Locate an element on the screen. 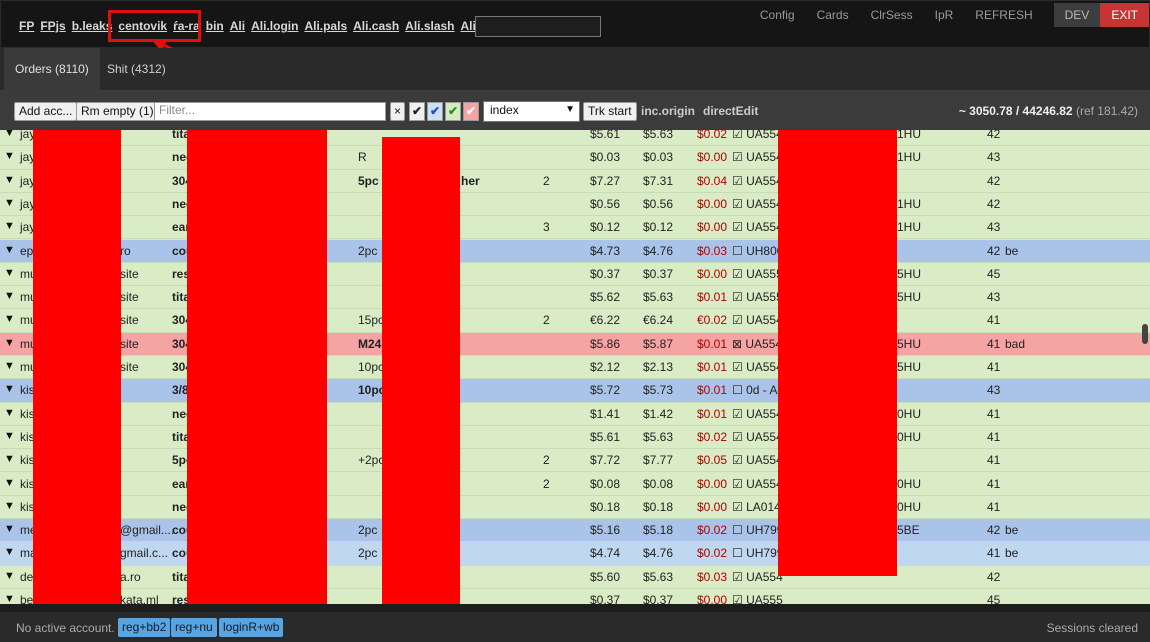 The image size is (1150, 642). top-right-buttons: Config Cards ClrSess IpR REFRESH DEV EXIT is located at coordinates (949, 15).